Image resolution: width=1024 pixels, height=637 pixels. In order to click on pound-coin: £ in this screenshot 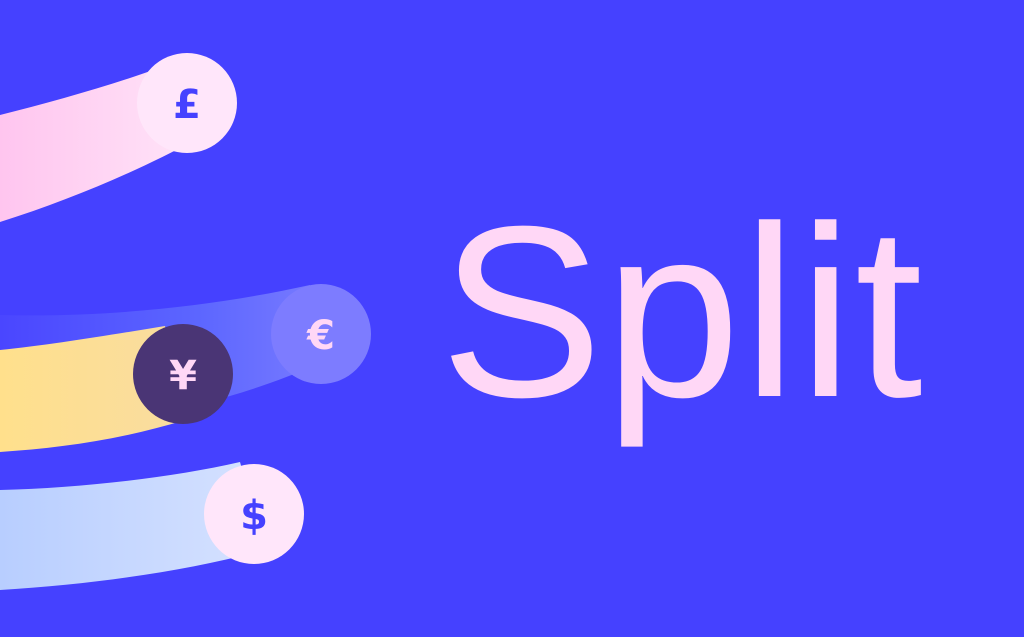, I will do `click(187, 103)`.